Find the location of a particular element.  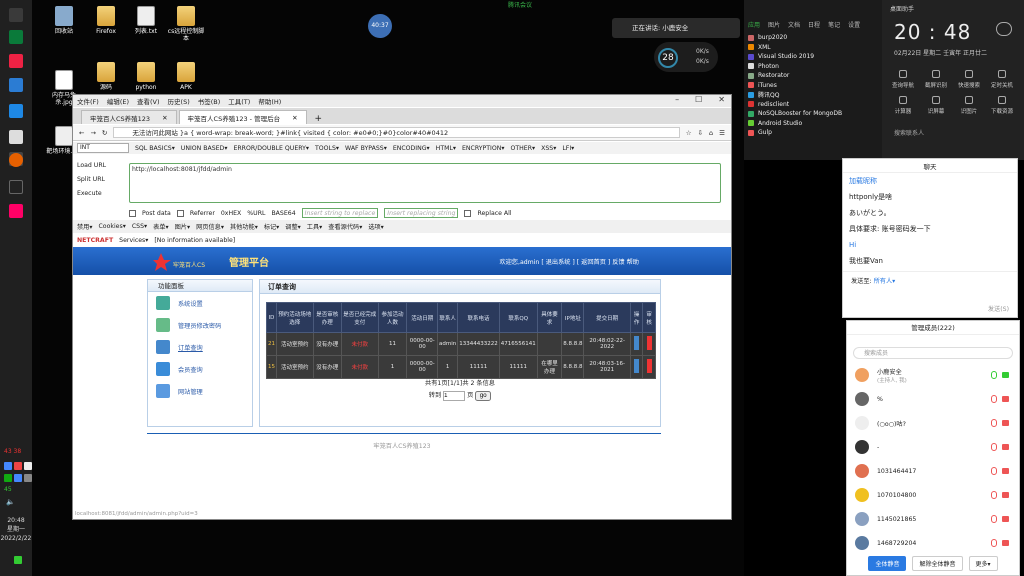

wd-disable: 禁用▾ is located at coordinates (84, 226).